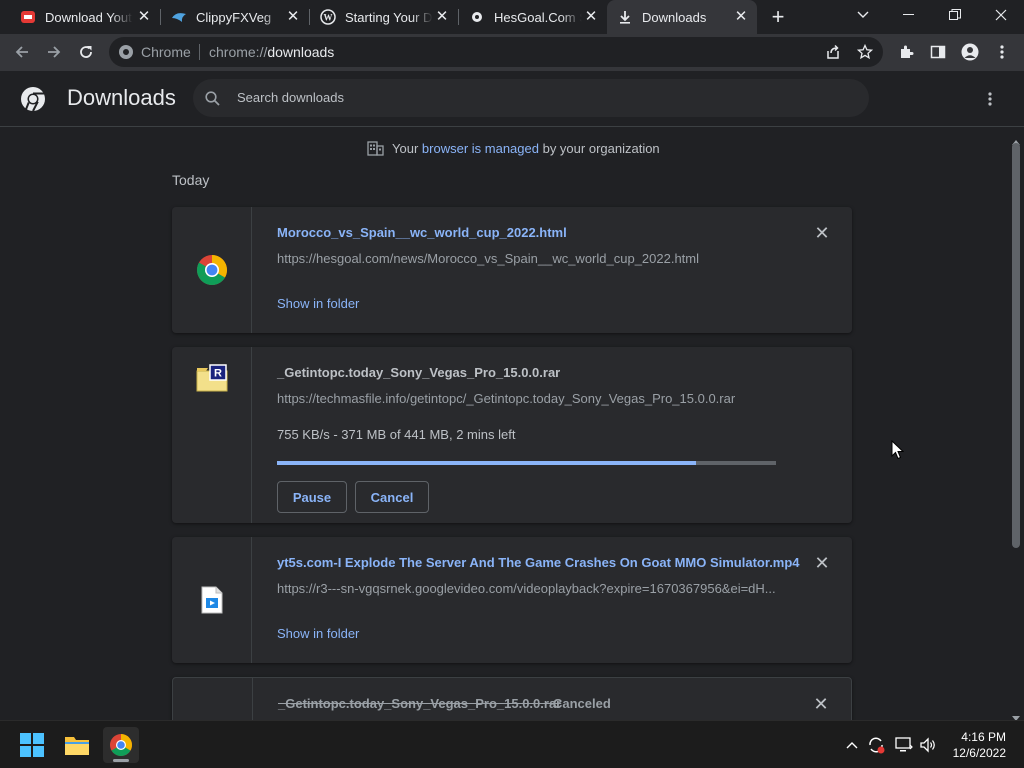 This screenshot has height=768, width=1024. I want to click on download-progress-status: 755 KB/s - 371 MB of 441 MB, 2 mins left, so click(396, 434).